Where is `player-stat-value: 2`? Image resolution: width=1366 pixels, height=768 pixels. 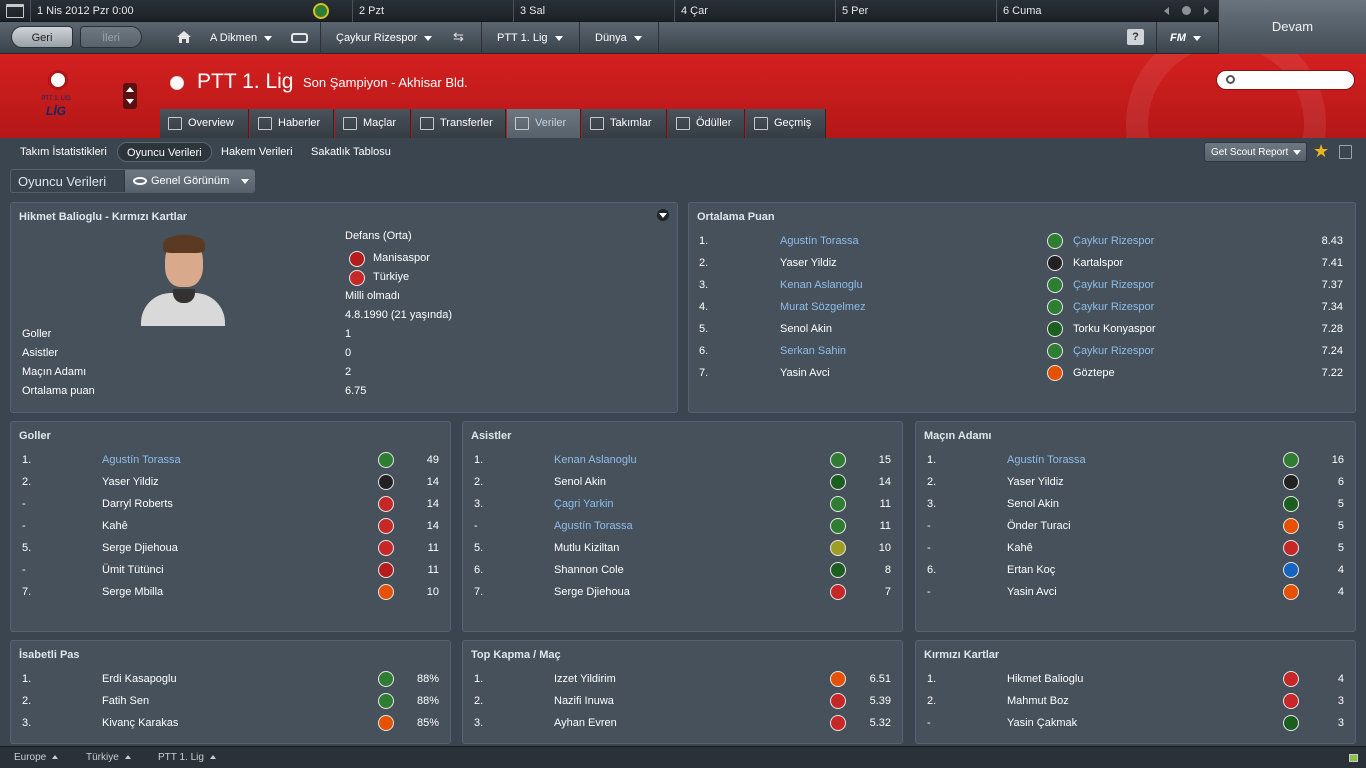
player-stat-value: 2 is located at coordinates (348, 372).